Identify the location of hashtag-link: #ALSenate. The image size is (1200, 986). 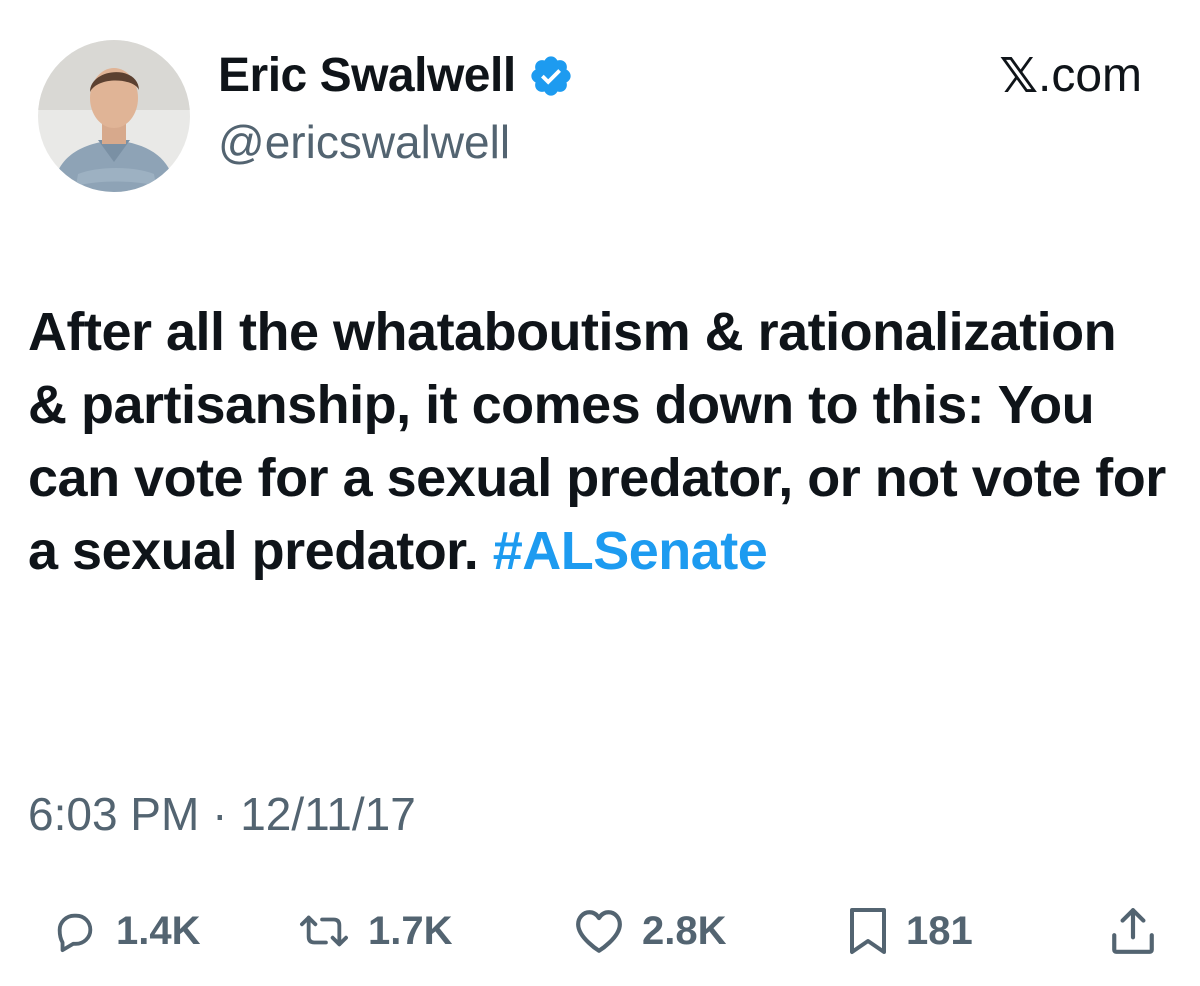
(630, 551).